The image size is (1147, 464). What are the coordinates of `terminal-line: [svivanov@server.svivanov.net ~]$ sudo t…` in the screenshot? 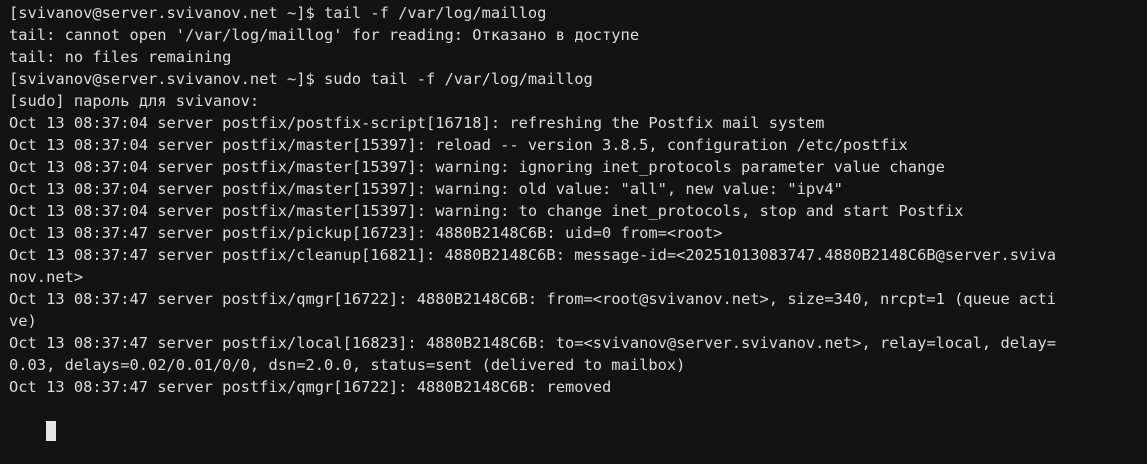 It's located at (301, 79).